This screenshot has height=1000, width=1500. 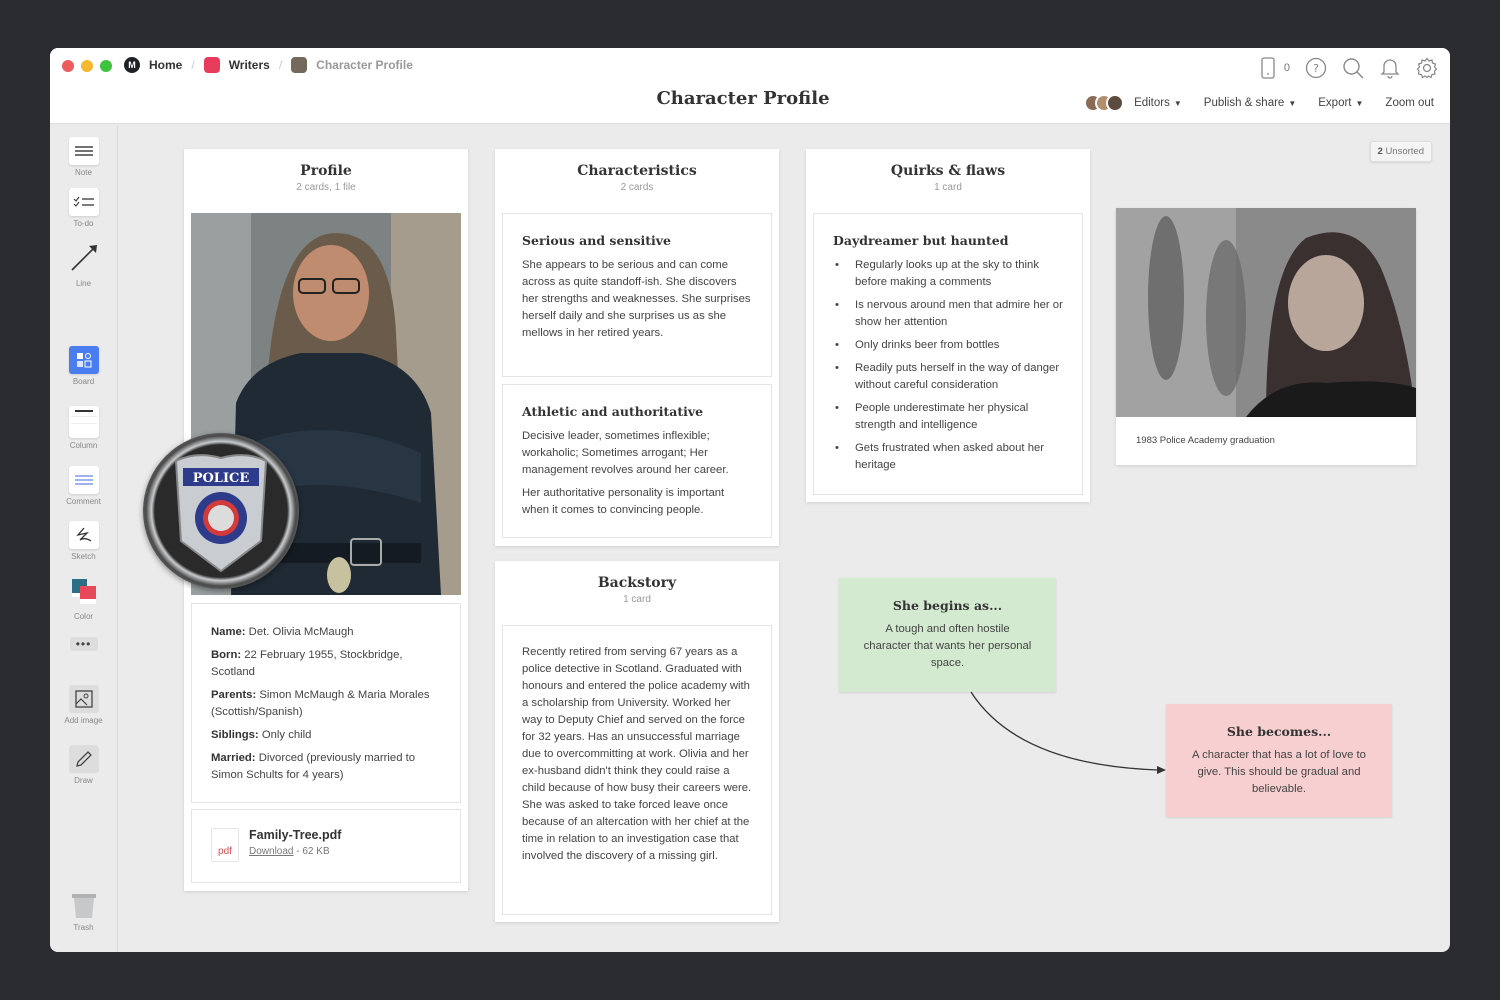 I want to click on more-tools-button: •••, so click(x=83, y=645).